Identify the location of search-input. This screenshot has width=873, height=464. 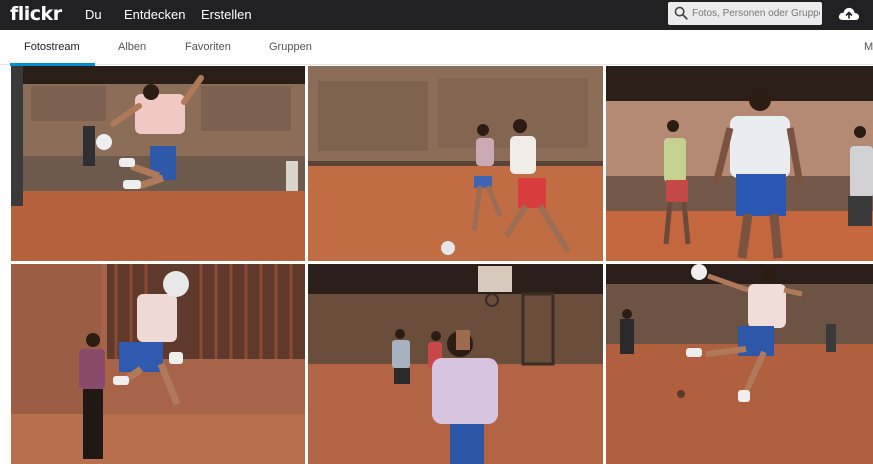
(756, 13).